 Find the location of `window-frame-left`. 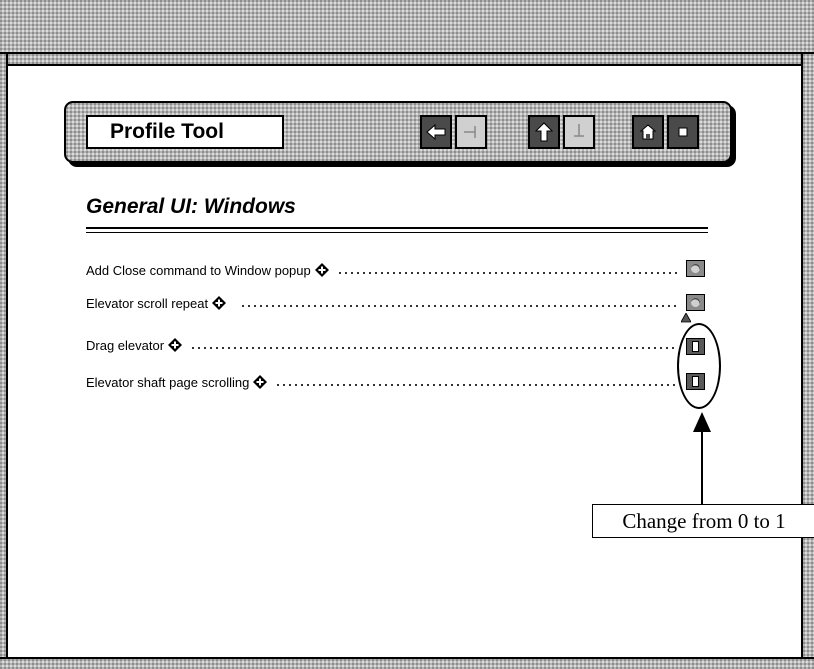

window-frame-left is located at coordinates (4, 361).